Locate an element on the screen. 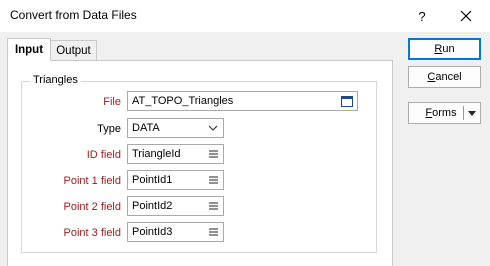  id-field-label: ID field is located at coordinates (103, 155).